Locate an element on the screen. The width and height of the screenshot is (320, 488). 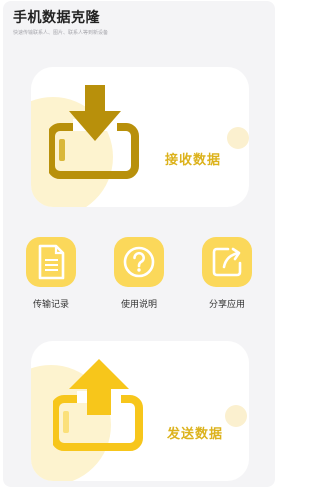
share-icon is located at coordinates (227, 262).